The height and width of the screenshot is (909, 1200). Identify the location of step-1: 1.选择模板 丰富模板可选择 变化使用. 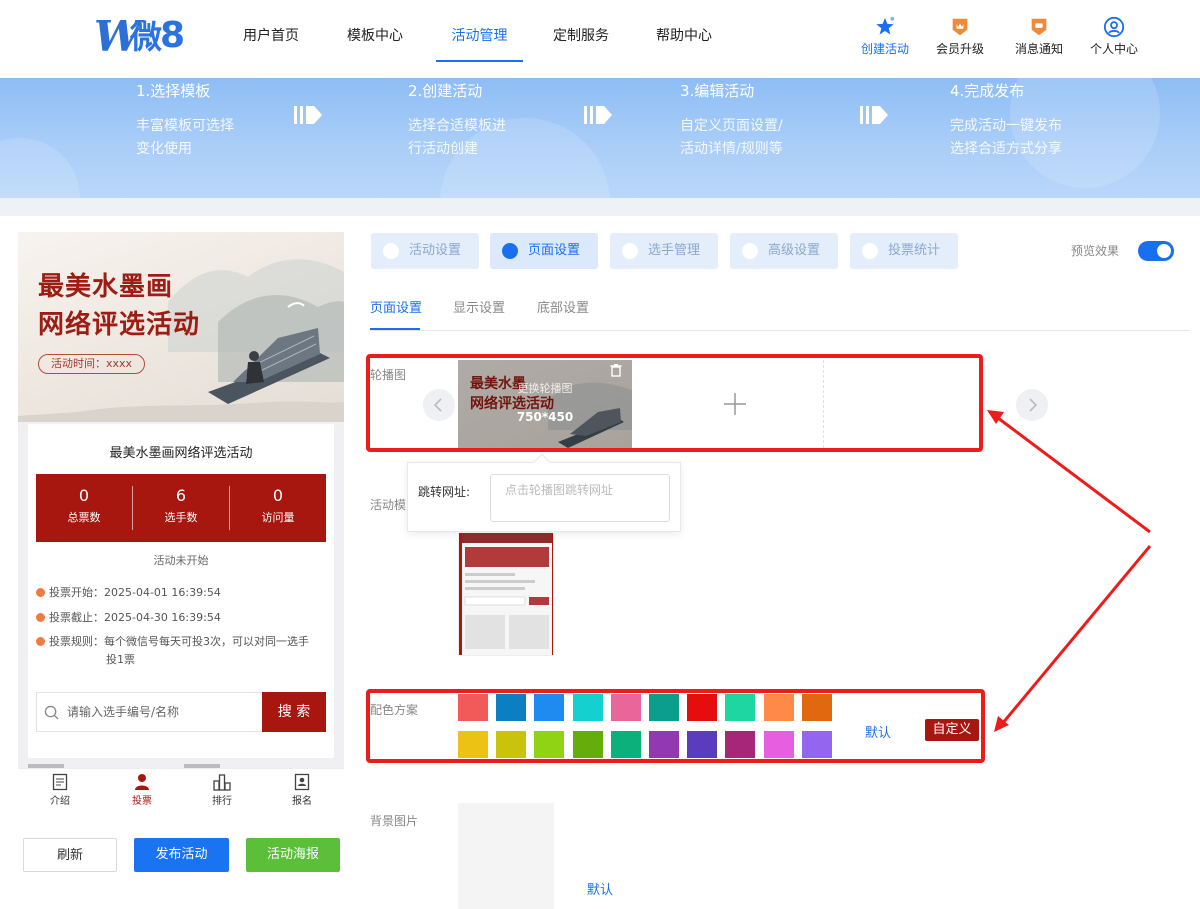
(185, 120).